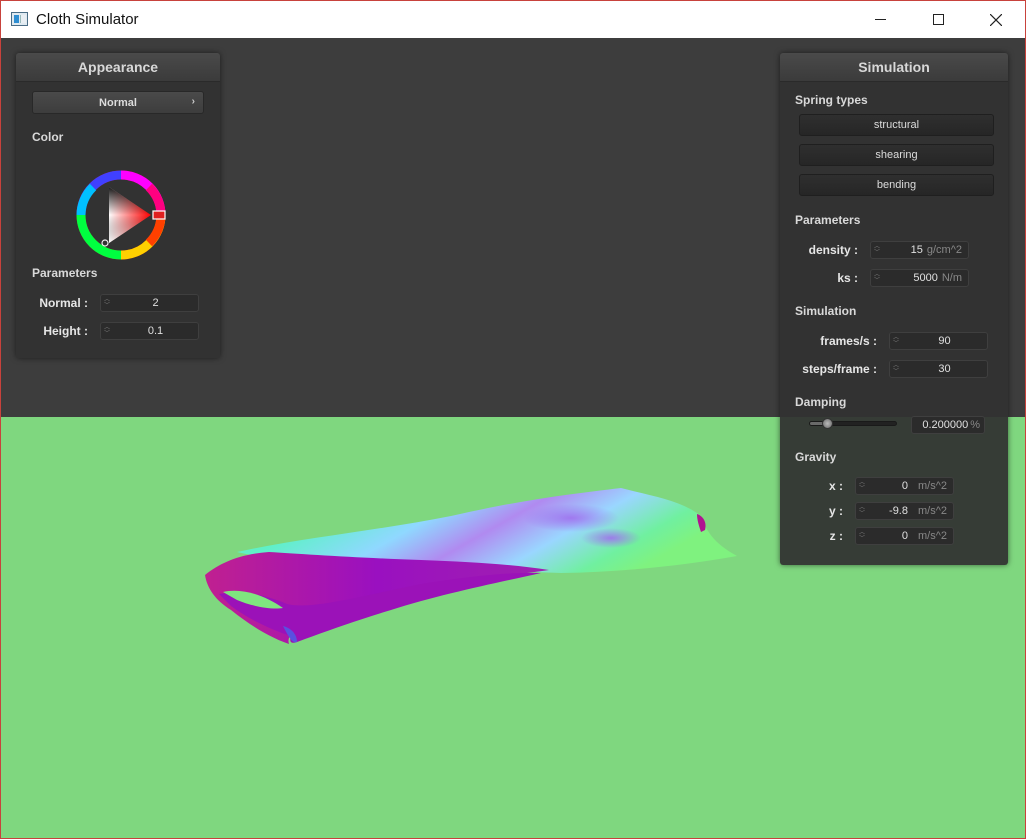  What do you see at coordinates (853, 423) in the screenshot?
I see `damping-slider` at bounding box center [853, 423].